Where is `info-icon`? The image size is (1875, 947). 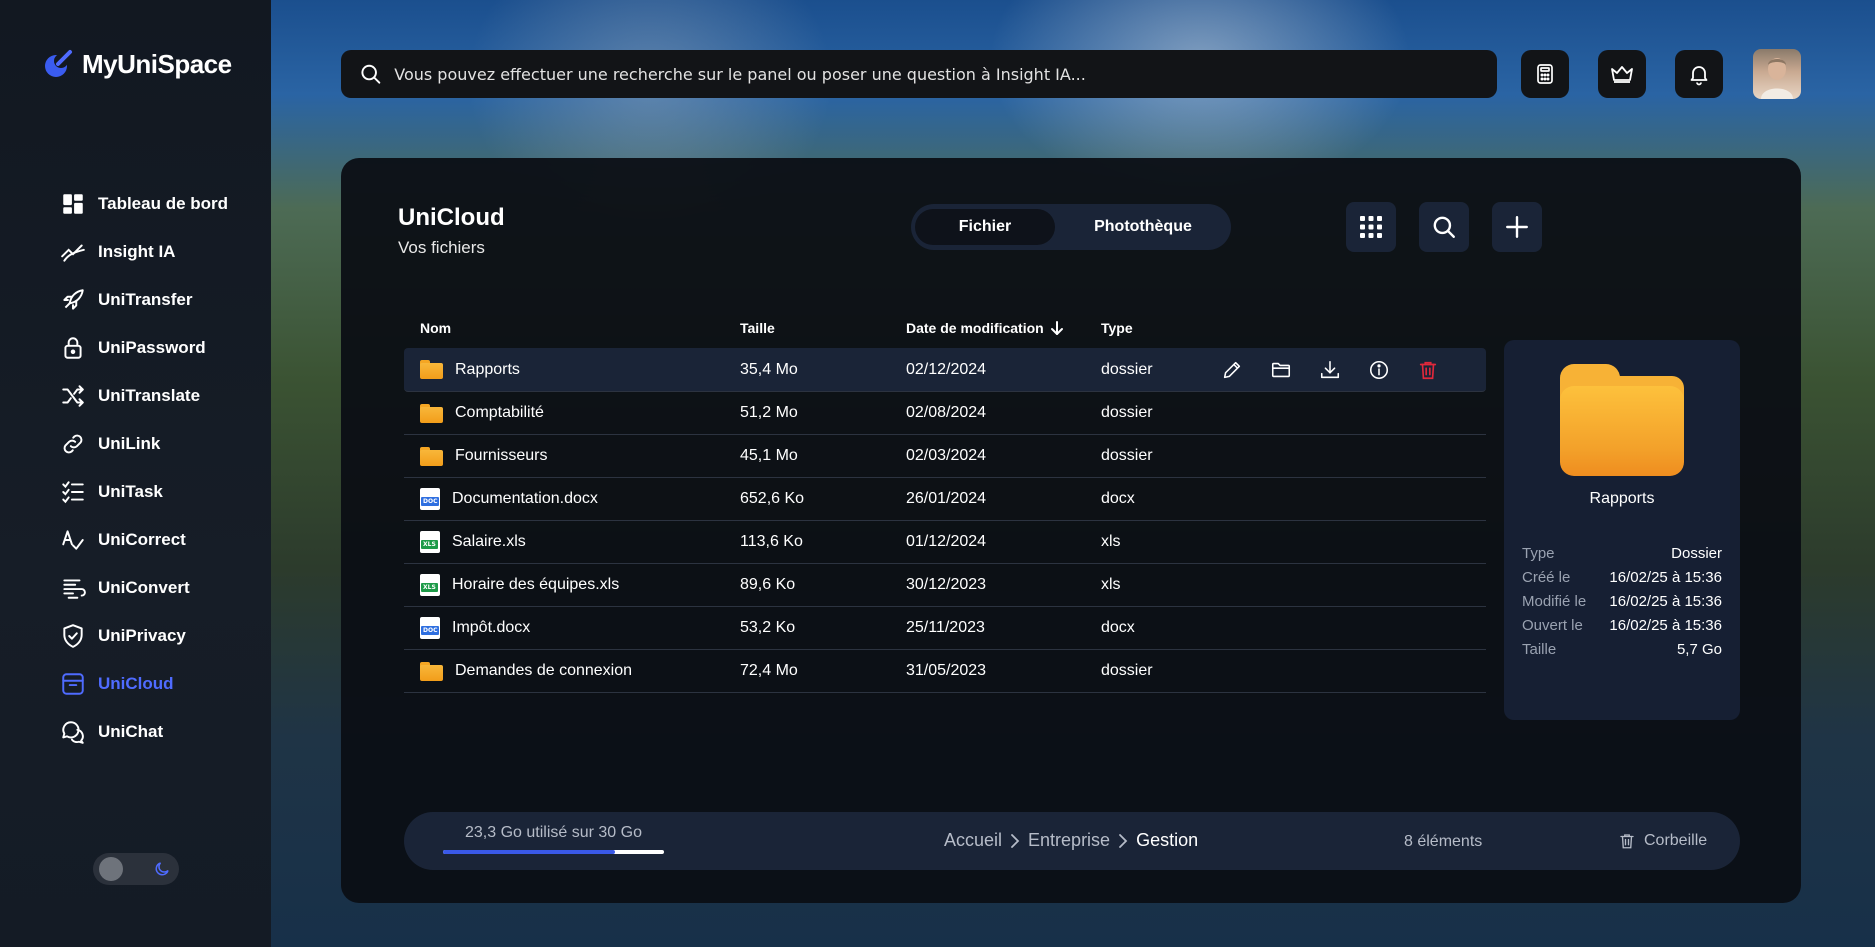 info-icon is located at coordinates (1379, 370).